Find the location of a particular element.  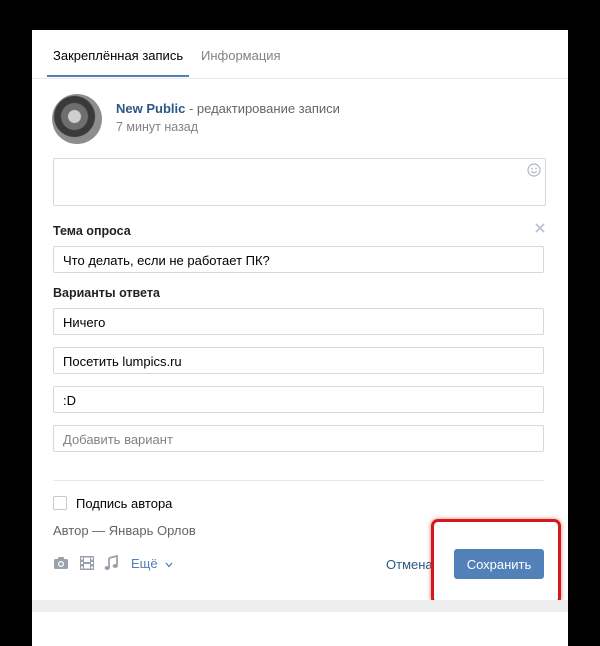

save-button: Сохранить is located at coordinates (499, 564).